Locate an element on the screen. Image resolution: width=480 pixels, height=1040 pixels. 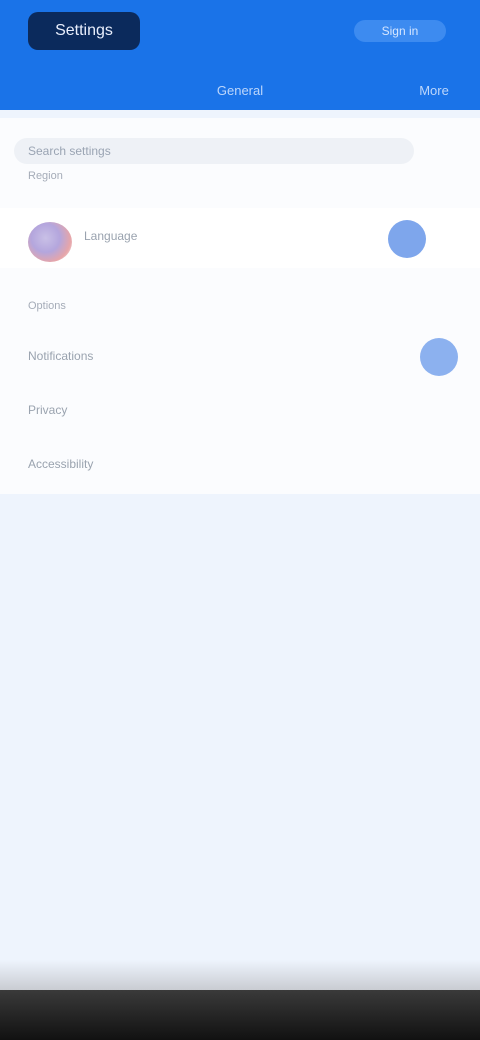
tab-bar: General More is located at coordinates (240, 90).